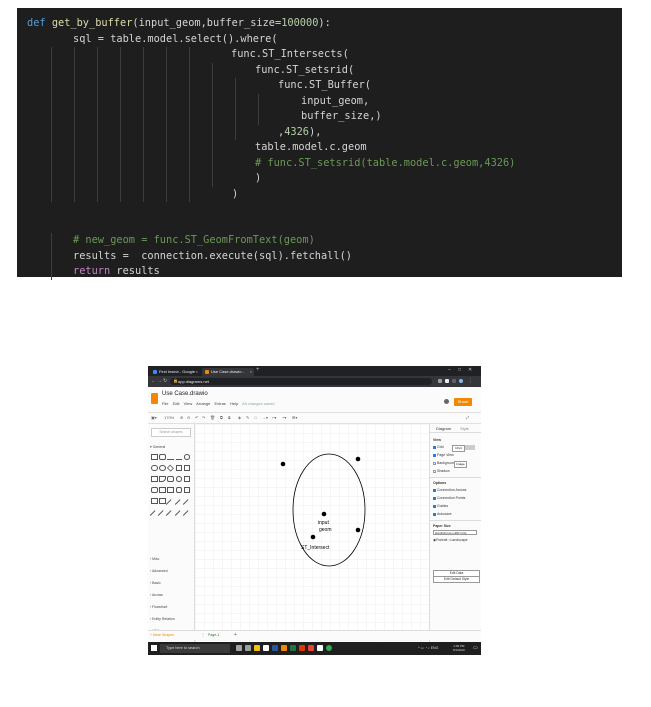 This screenshot has height=707, width=651. What do you see at coordinates (329, 648) in the screenshot?
I see `chrome-icon` at bounding box center [329, 648].